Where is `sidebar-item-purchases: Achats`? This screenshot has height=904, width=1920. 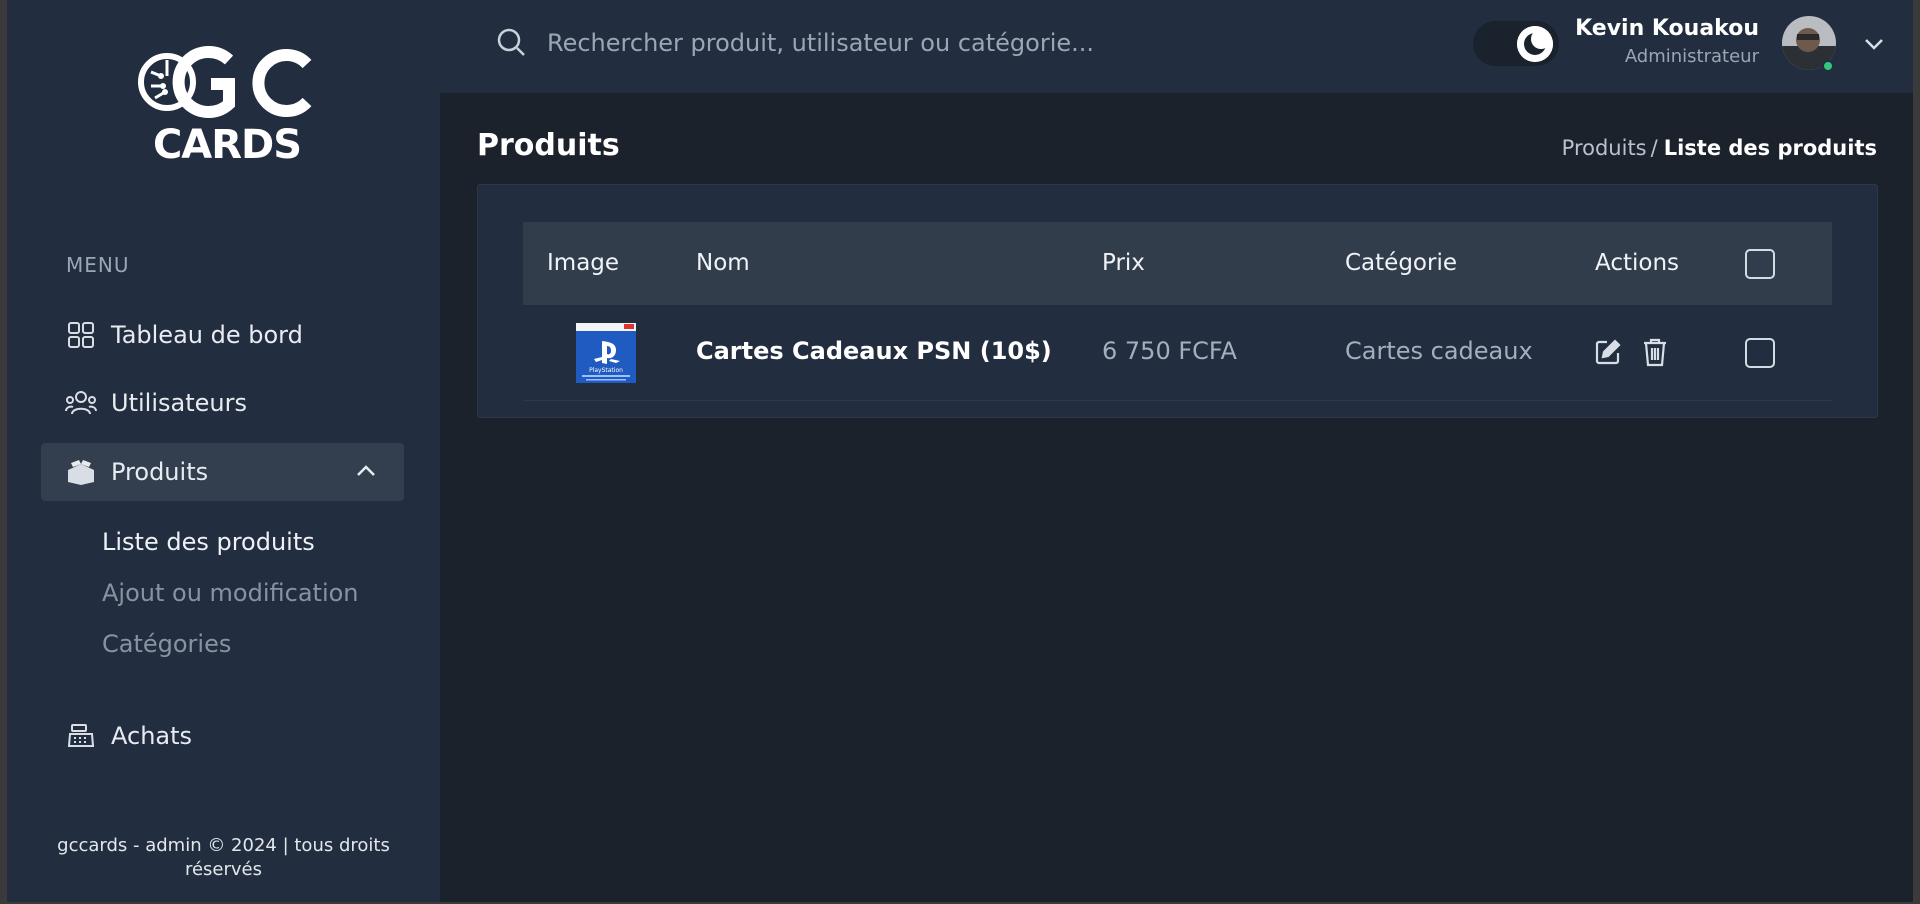
sidebar-item-purchases: Achats is located at coordinates (222, 736).